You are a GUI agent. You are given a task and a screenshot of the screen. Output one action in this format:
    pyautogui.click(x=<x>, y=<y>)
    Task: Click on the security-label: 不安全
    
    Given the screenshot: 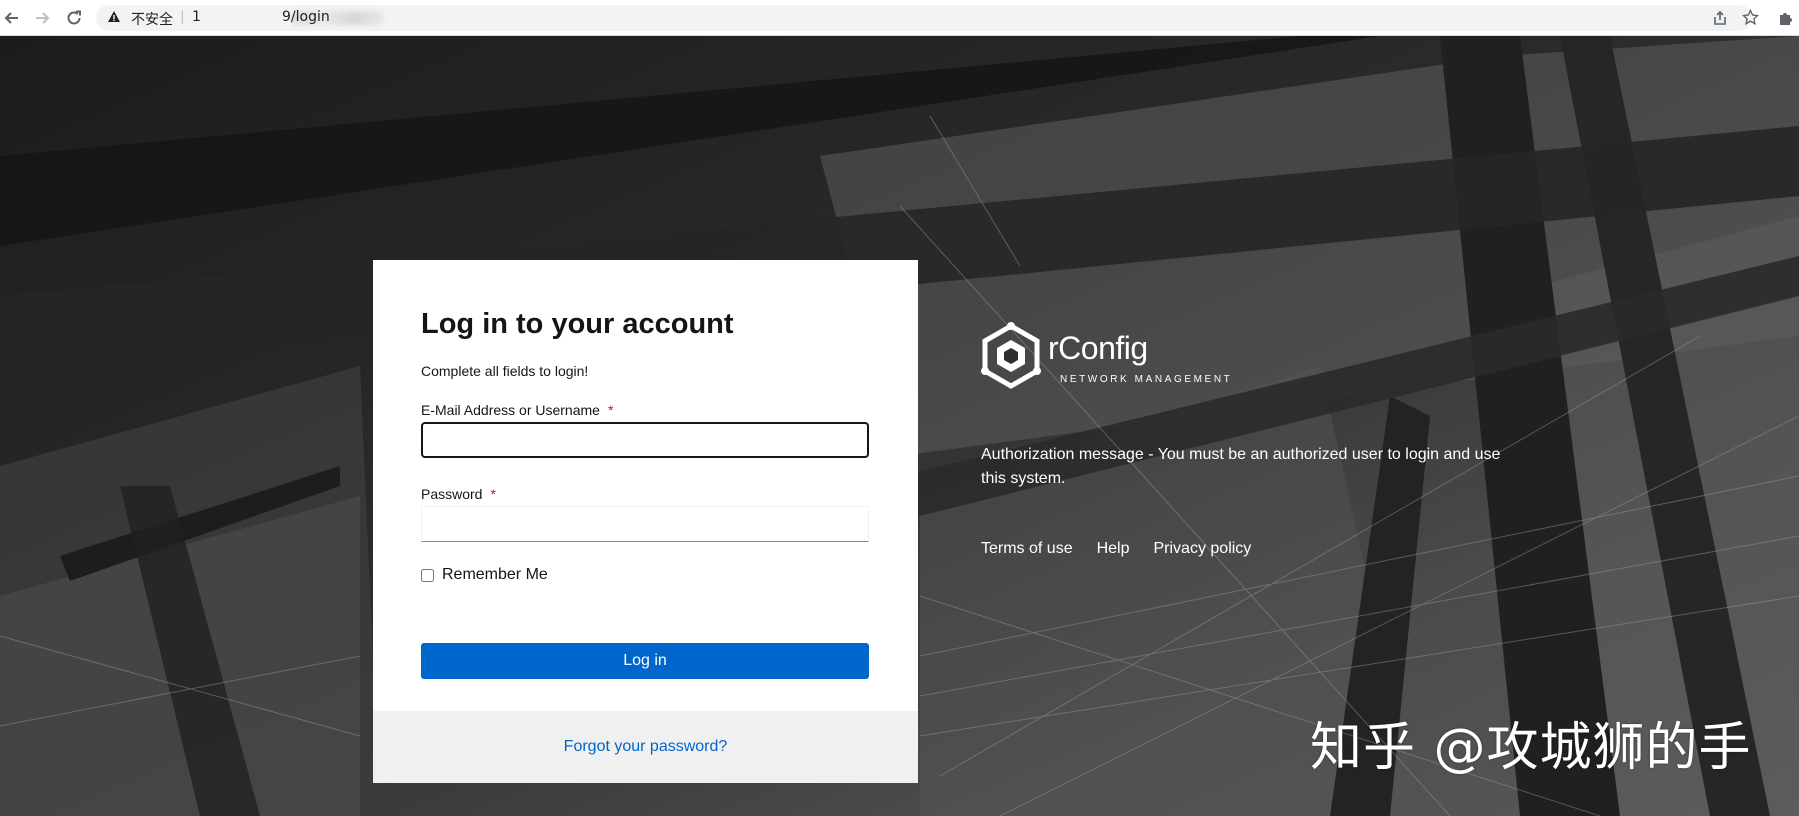 What is the action you would take?
    pyautogui.click(x=152, y=20)
    